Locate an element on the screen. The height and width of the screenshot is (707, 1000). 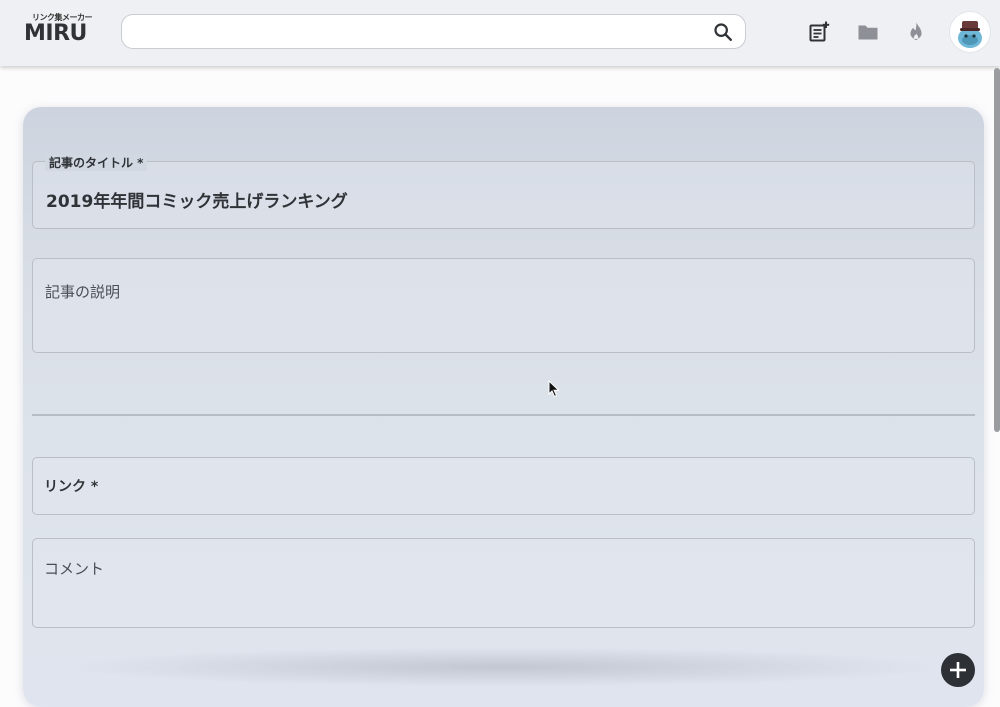
article-description-placeholder: 記事の説明 is located at coordinates (83, 292).